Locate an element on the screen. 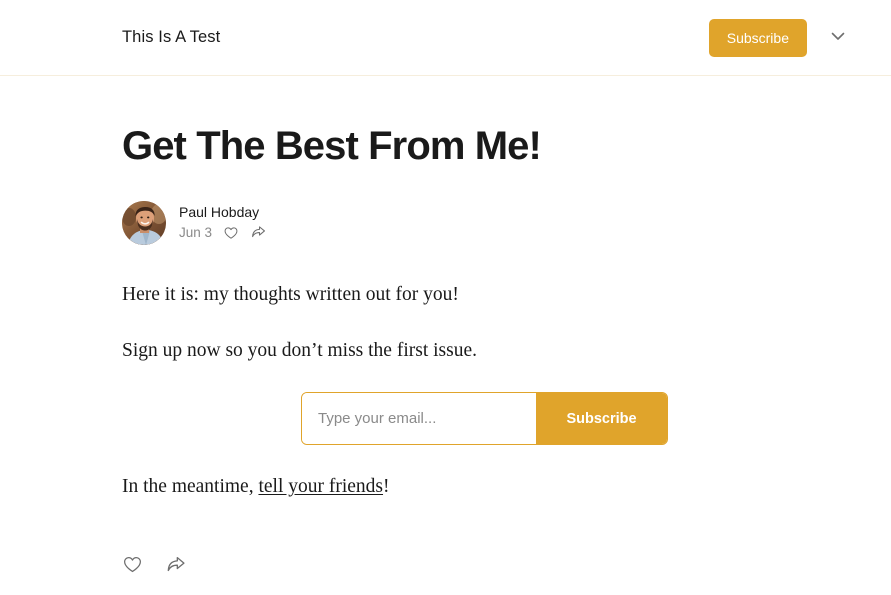  header-subscribe-button: Subscribe is located at coordinates (757, 37).